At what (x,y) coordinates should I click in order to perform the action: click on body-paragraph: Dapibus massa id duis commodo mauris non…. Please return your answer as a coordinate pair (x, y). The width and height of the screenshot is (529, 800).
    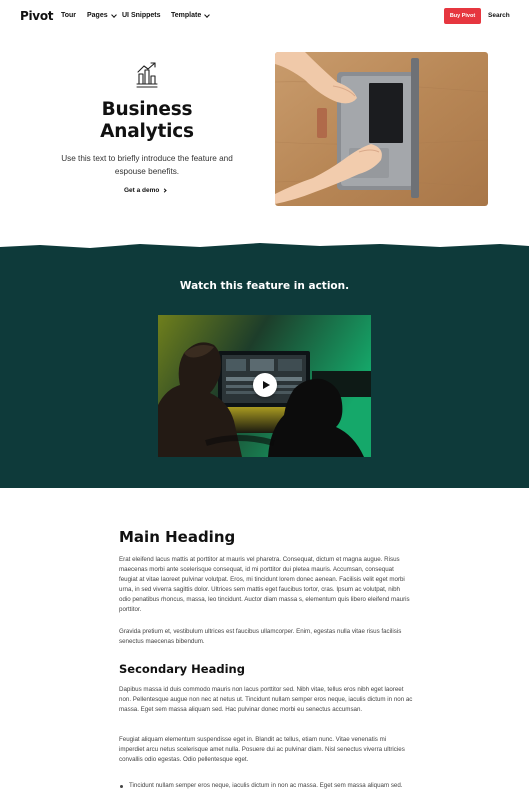
    Looking at the image, I should click on (266, 700).